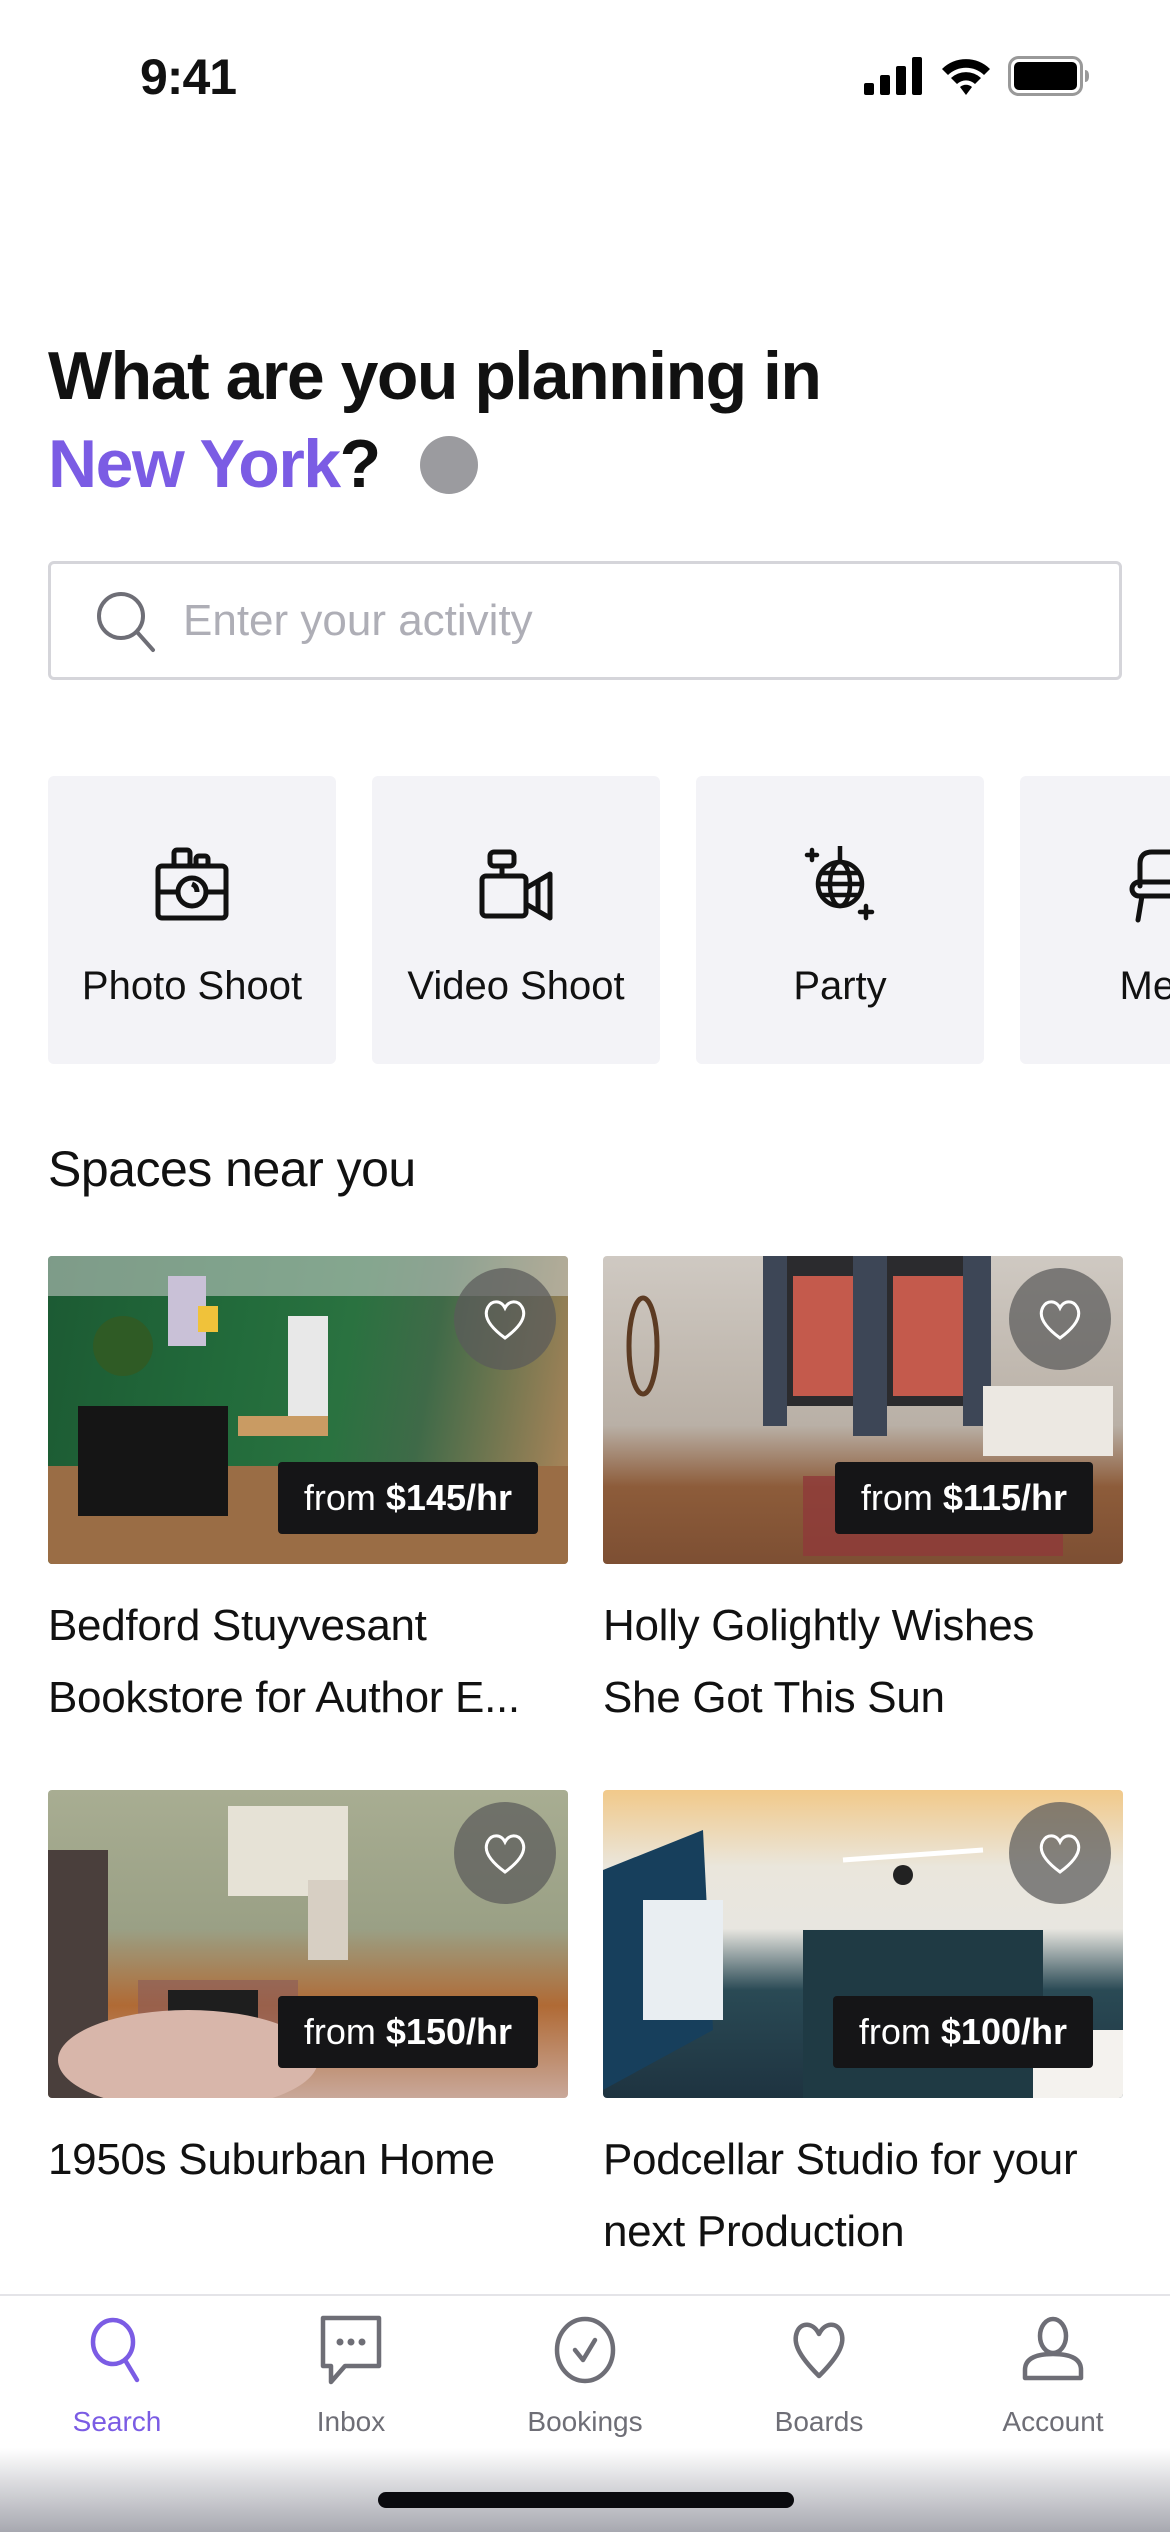 The image size is (1170, 2532). What do you see at coordinates (966, 77) in the screenshot?
I see `wifi-icon` at bounding box center [966, 77].